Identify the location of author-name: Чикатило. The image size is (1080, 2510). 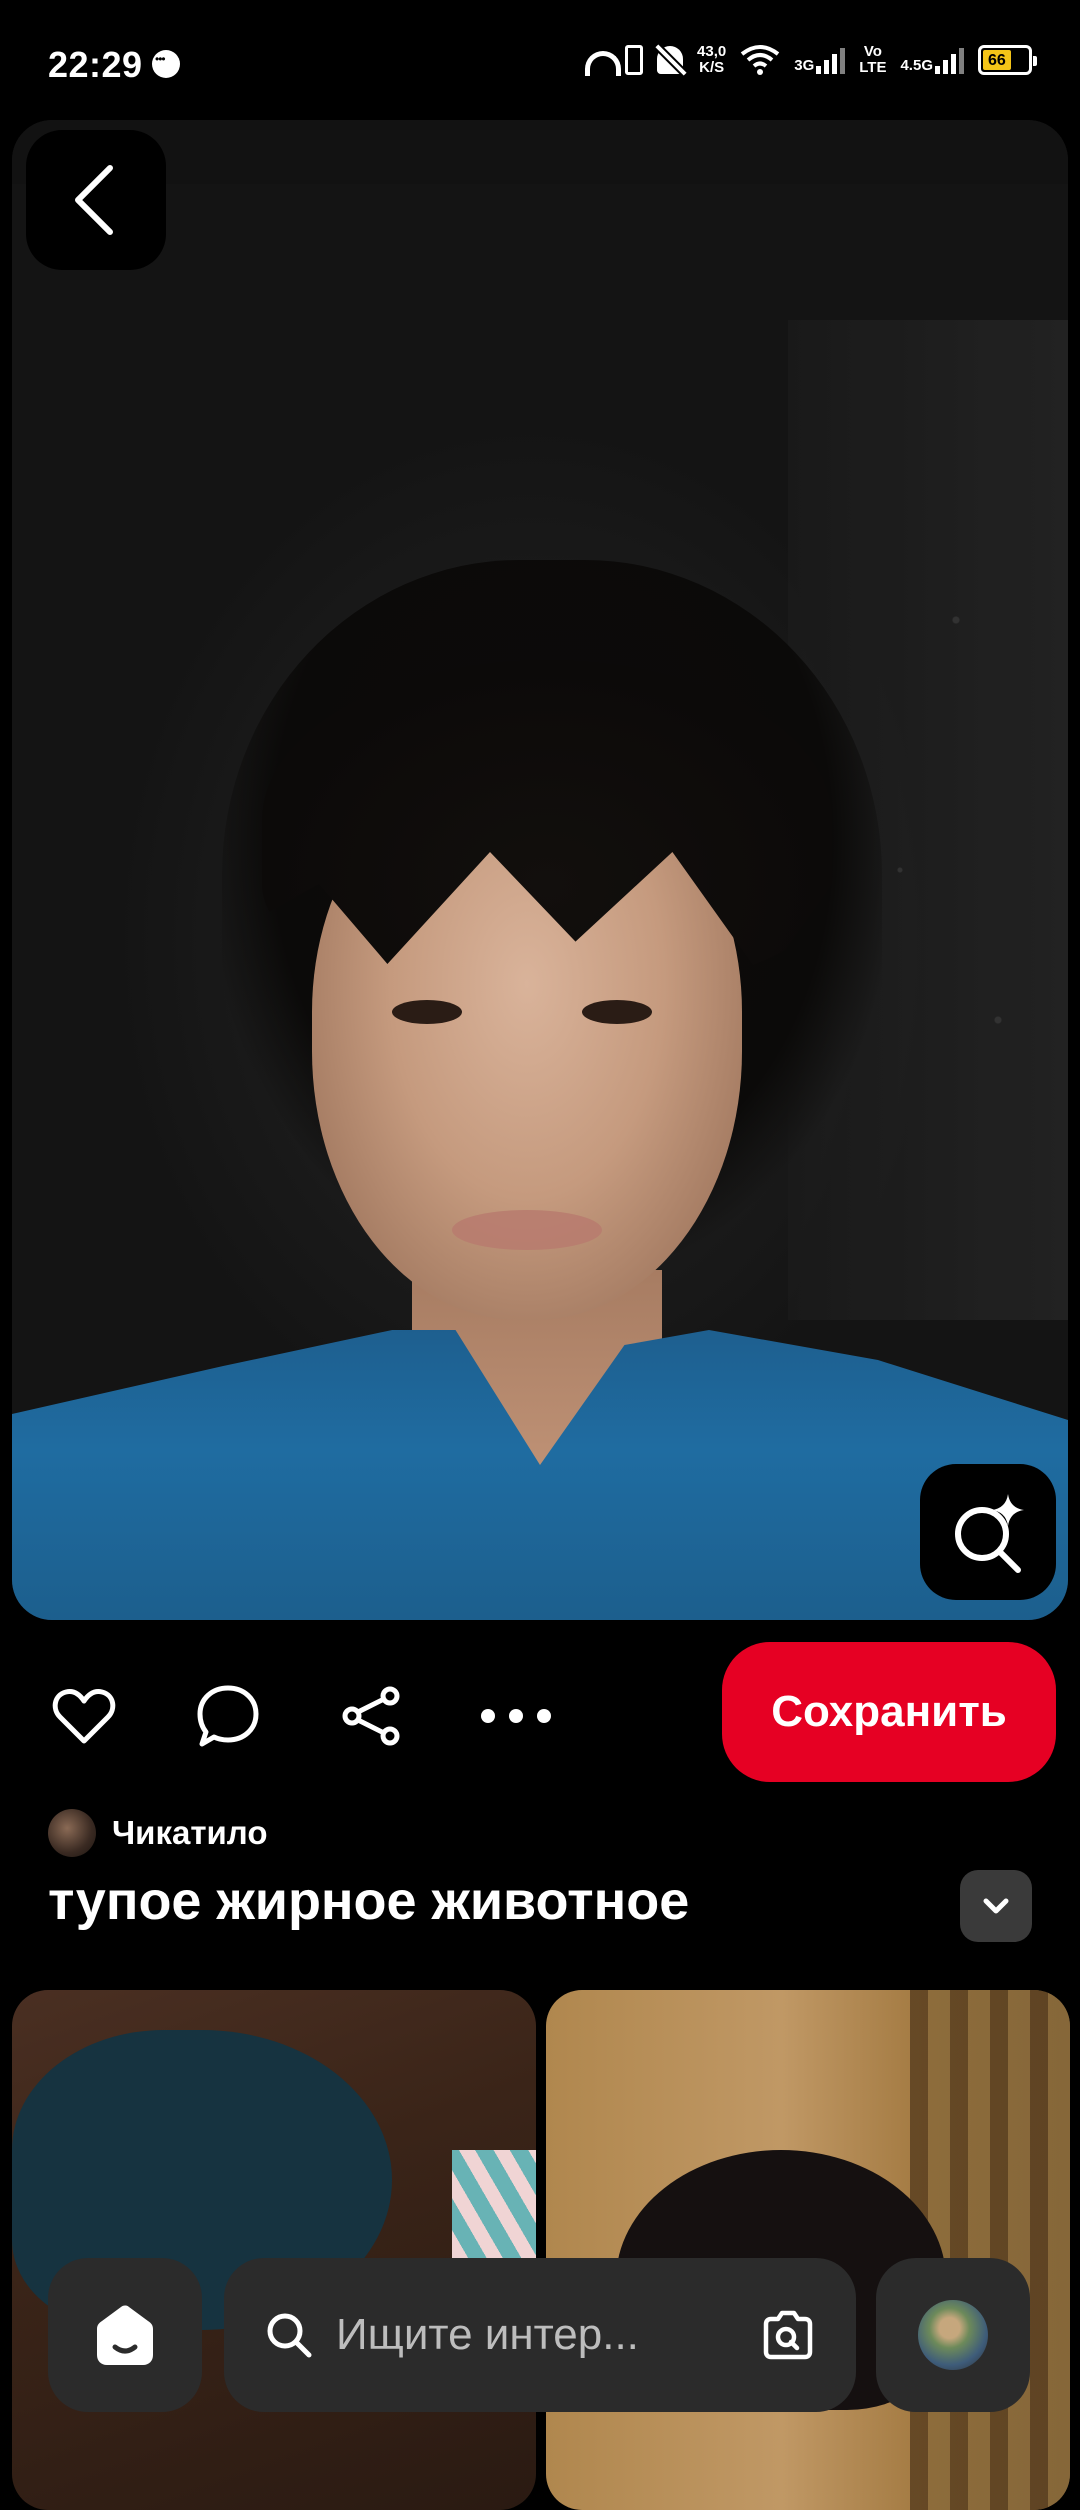
(189, 1833).